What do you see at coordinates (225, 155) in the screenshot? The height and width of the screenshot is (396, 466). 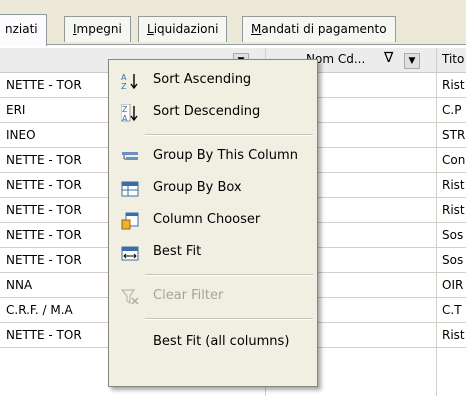 I see `menu-item-label: Group By This Column` at bounding box center [225, 155].